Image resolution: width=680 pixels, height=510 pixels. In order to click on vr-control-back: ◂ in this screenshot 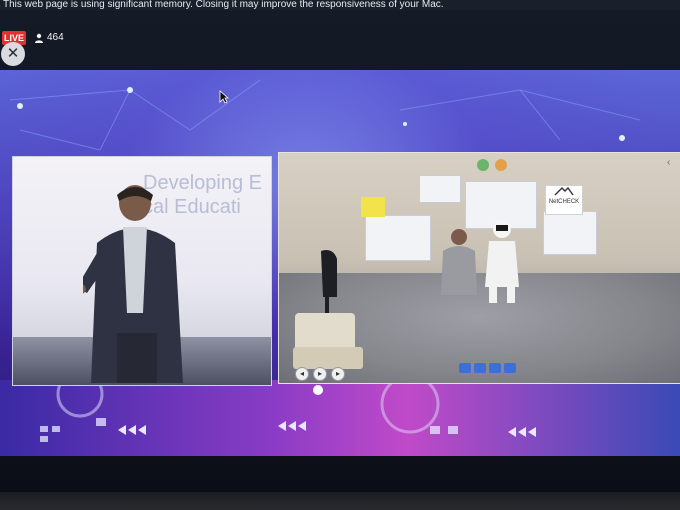, I will do `click(302, 374)`.